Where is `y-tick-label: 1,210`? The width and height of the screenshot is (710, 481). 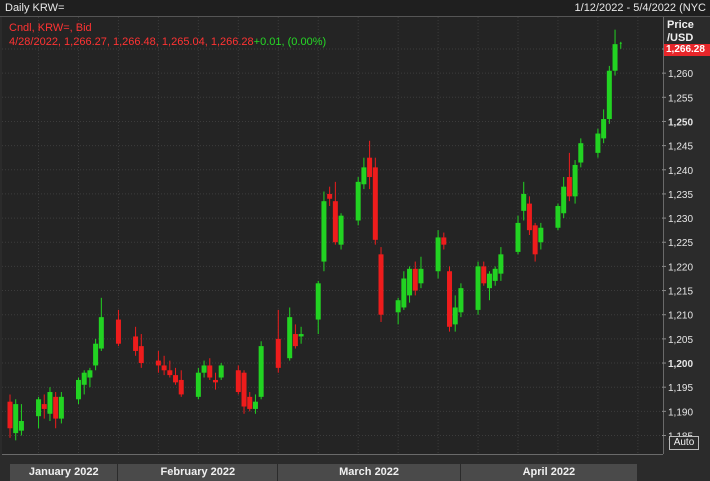 y-tick-label: 1,210 is located at coordinates (680, 316).